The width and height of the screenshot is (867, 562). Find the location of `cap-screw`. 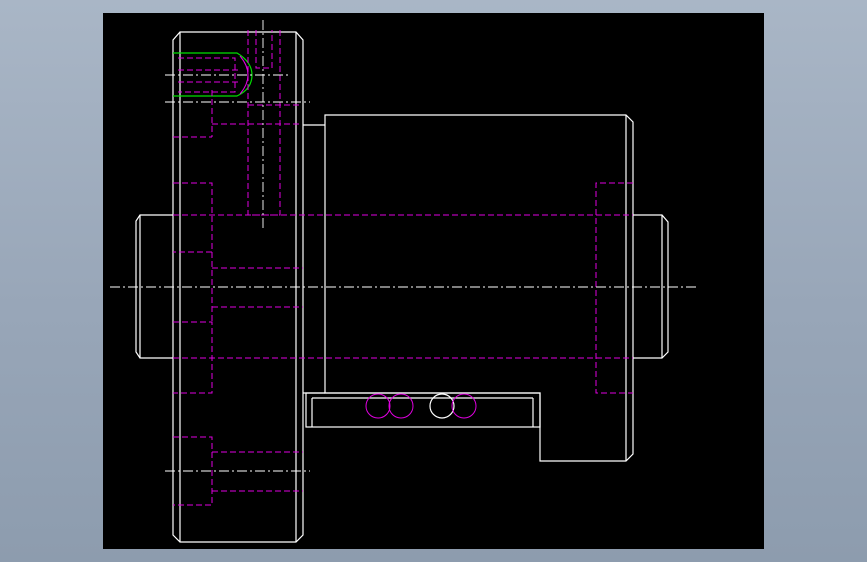

cap-screw is located at coordinates (213, 74).